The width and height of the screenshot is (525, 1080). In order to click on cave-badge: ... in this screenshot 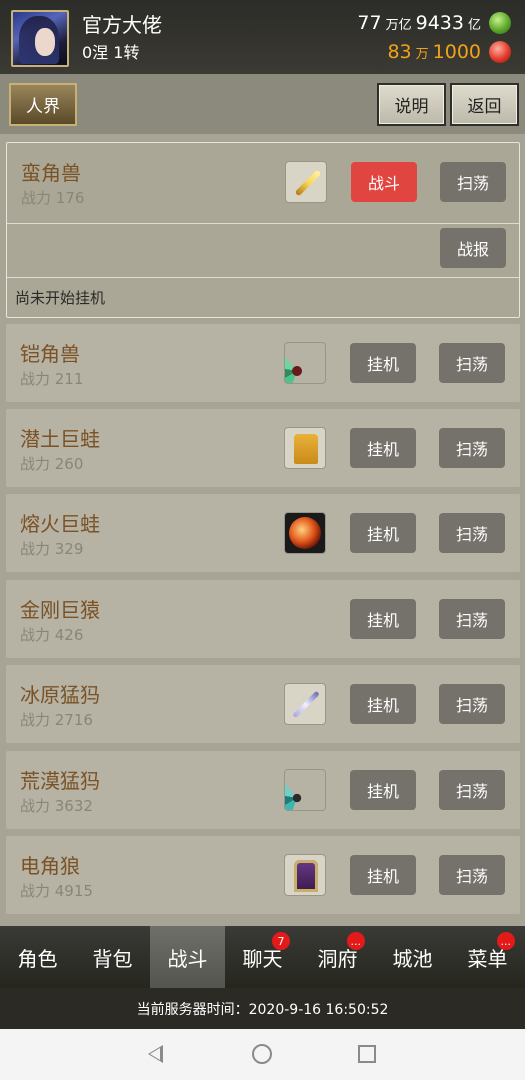, I will do `click(355, 941)`.